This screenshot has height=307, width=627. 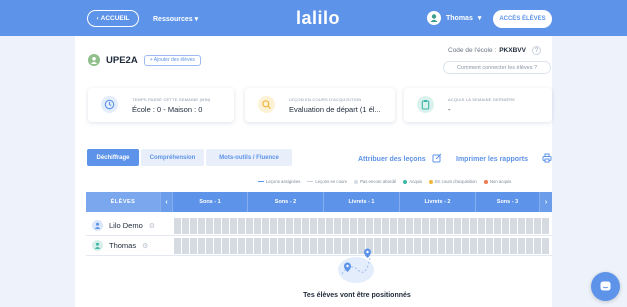 What do you see at coordinates (210, 202) in the screenshot?
I see `column-header: Sons - 1` at bounding box center [210, 202].